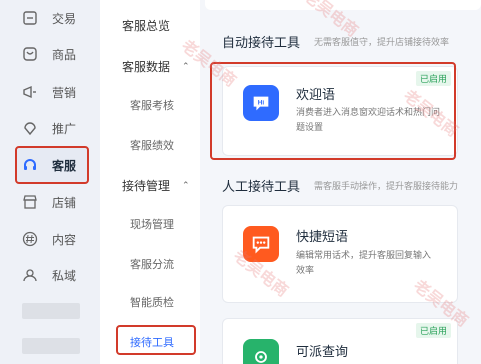  I want to click on nav-item-store: 店铺, so click(57, 202).